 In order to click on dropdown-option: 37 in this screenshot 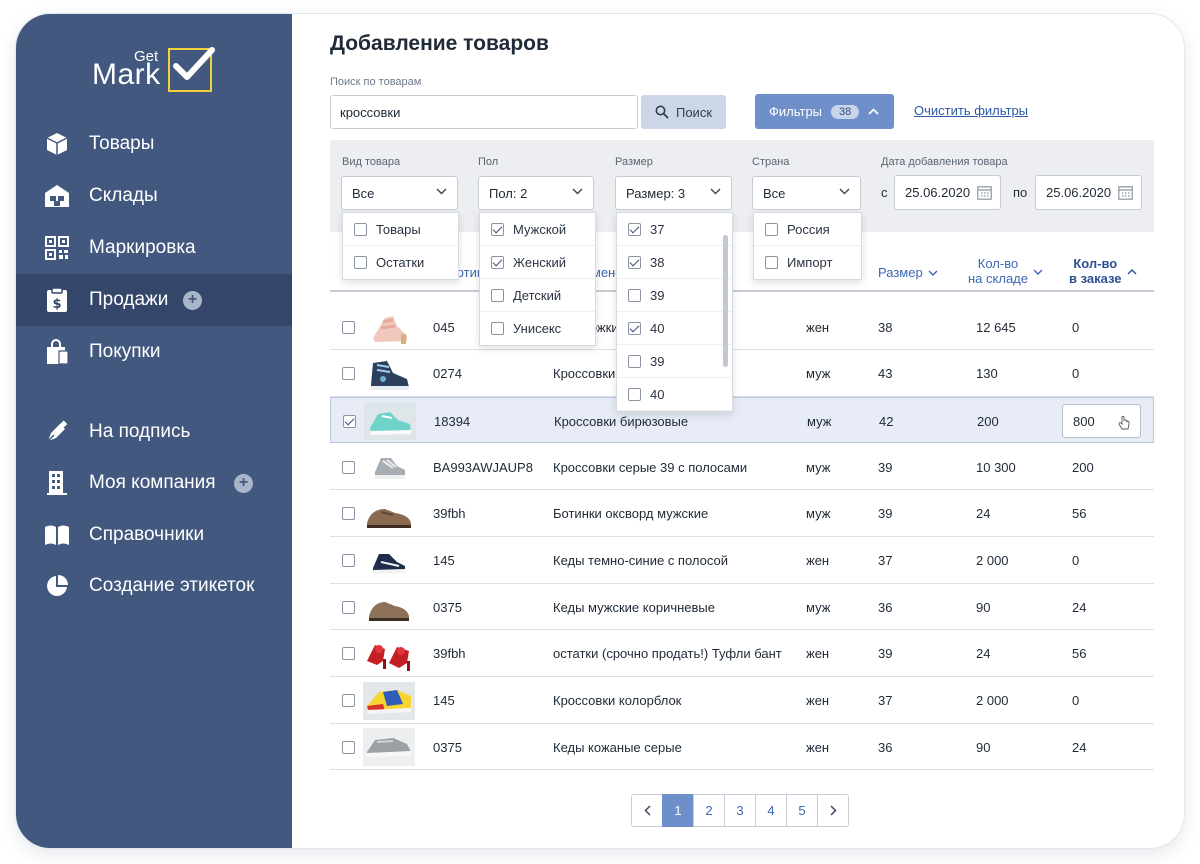, I will do `click(674, 229)`.